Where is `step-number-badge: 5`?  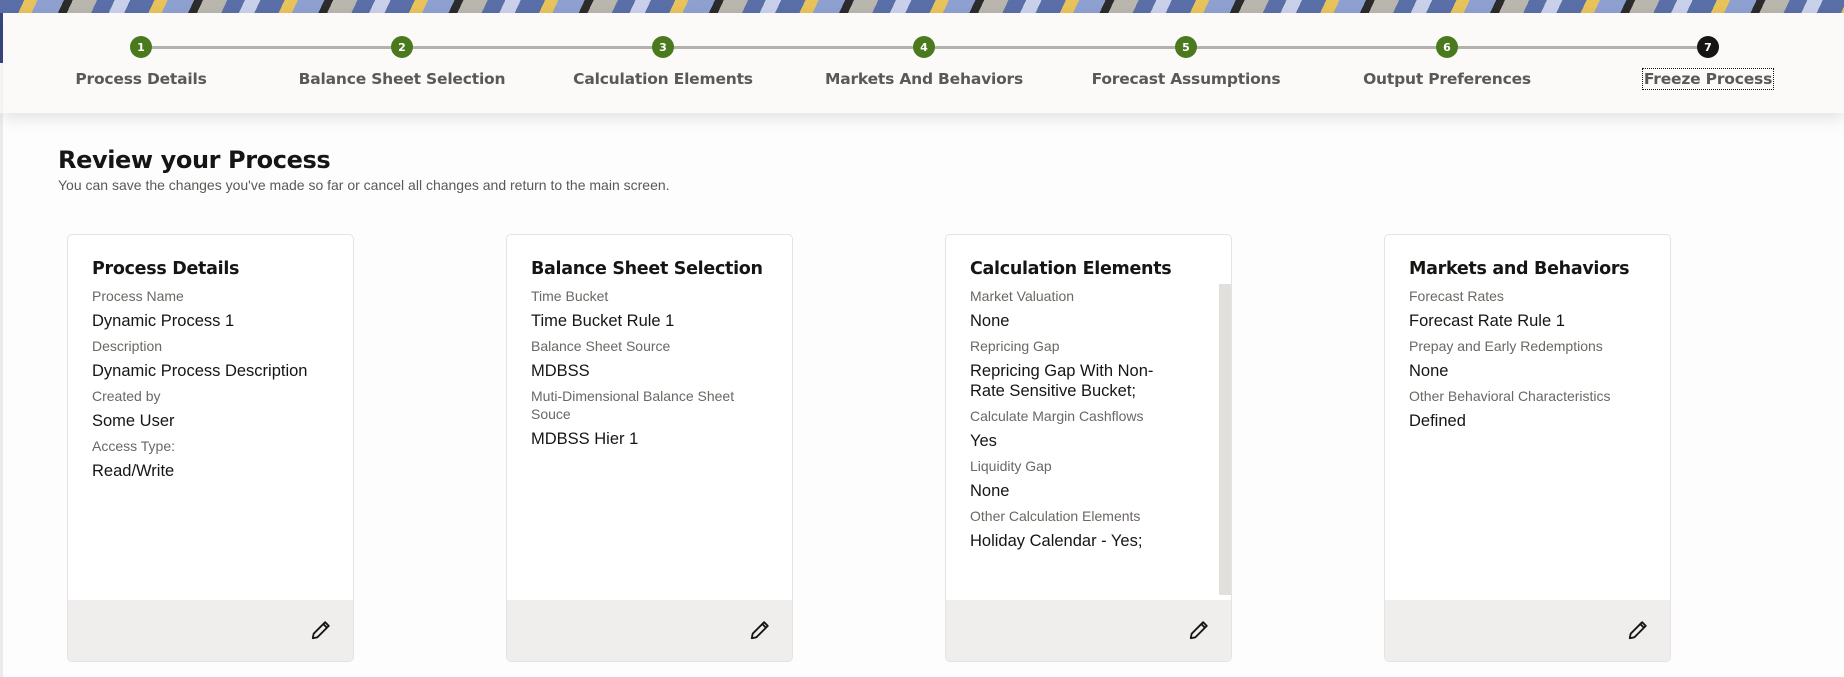 step-number-badge: 5 is located at coordinates (1186, 47).